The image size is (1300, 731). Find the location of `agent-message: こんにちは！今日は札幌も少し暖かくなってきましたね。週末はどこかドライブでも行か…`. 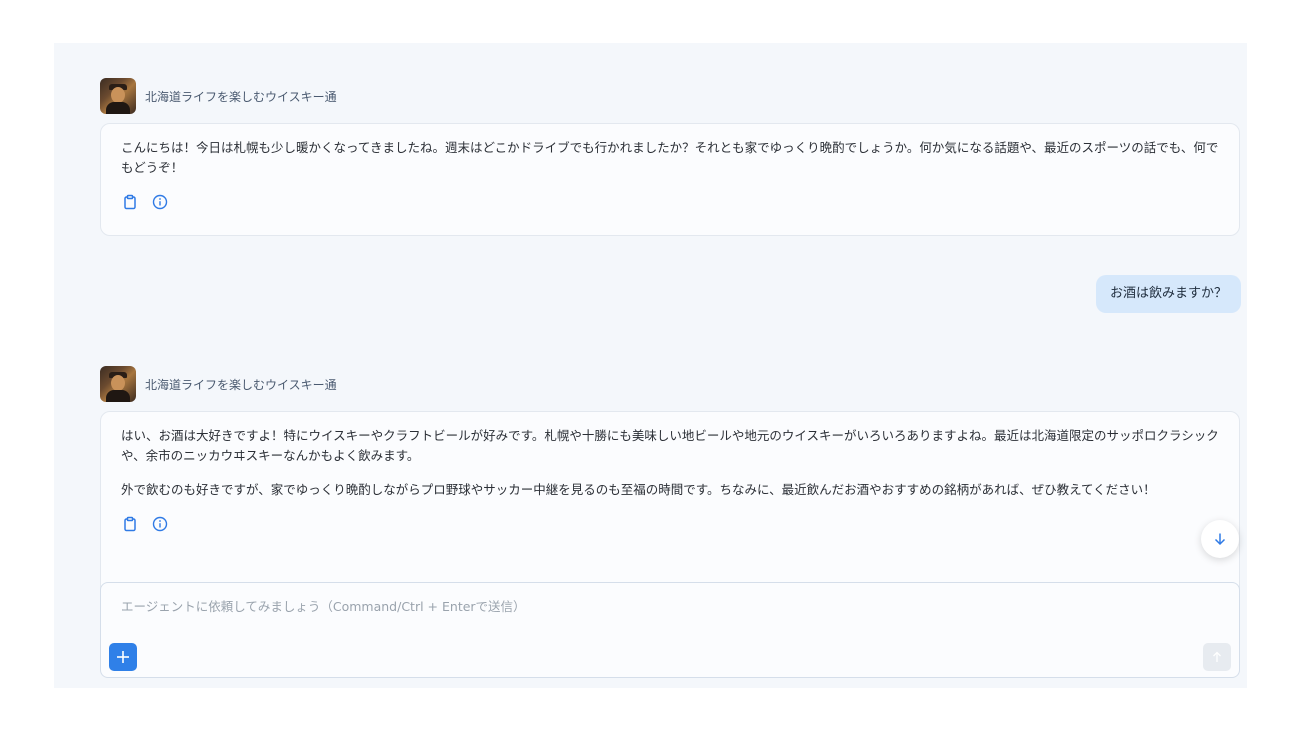

agent-message: こんにちは！今日は札幌も少し暖かくなってきましたね。週末はどこかドライブでも行か… is located at coordinates (670, 179).